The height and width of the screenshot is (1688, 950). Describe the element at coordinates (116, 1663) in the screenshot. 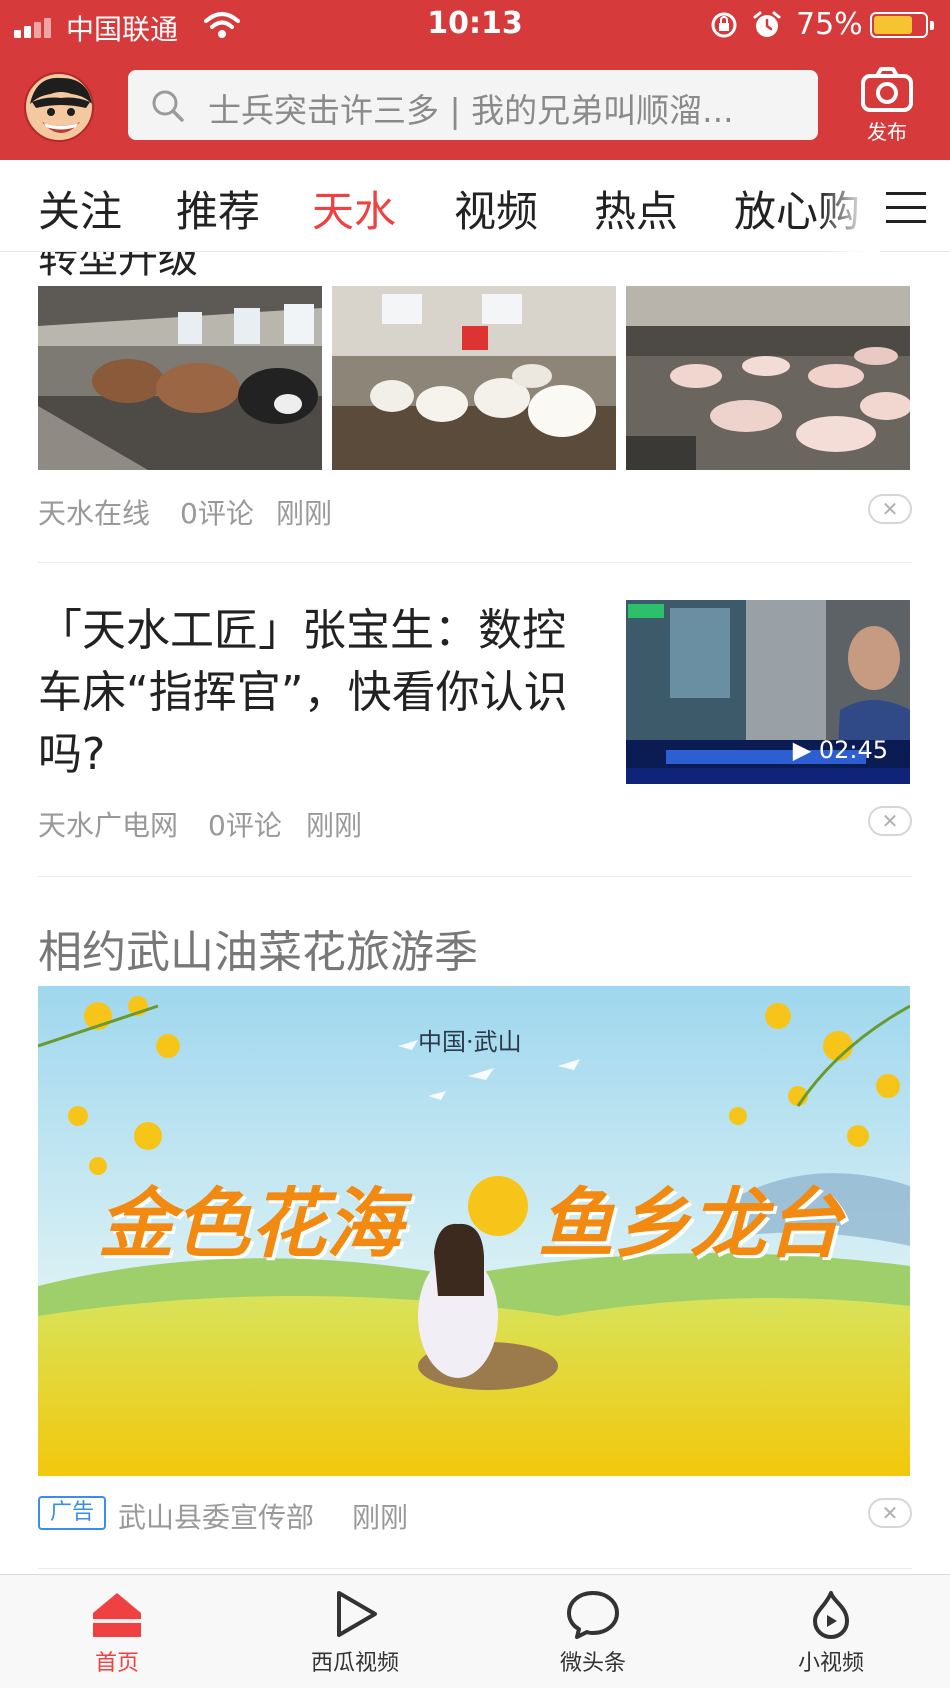

I see `nav-home-label: 首页` at that location.